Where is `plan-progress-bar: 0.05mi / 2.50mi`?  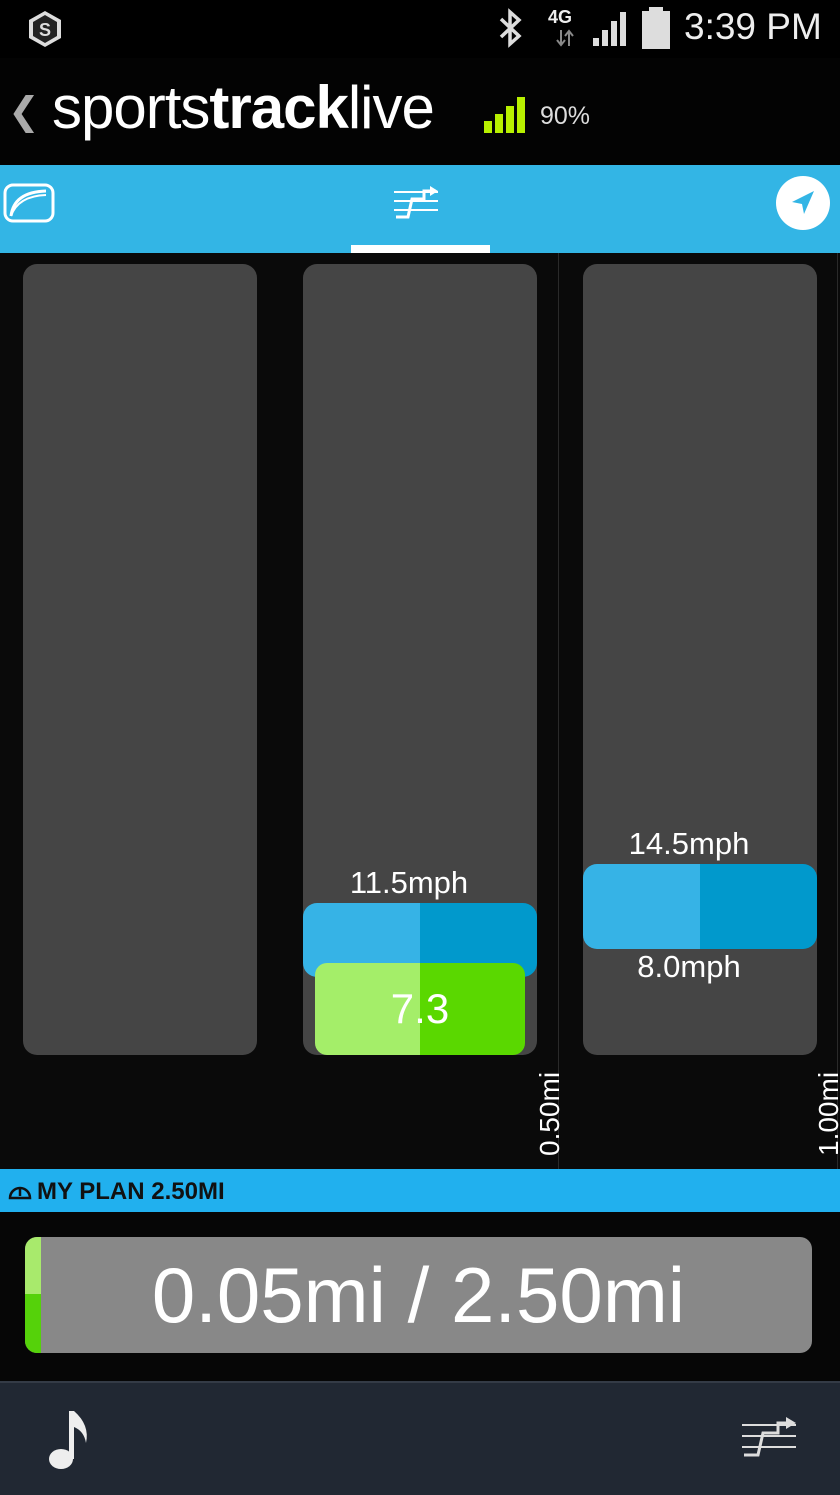
plan-progress-bar: 0.05mi / 2.50mi is located at coordinates (418, 1295).